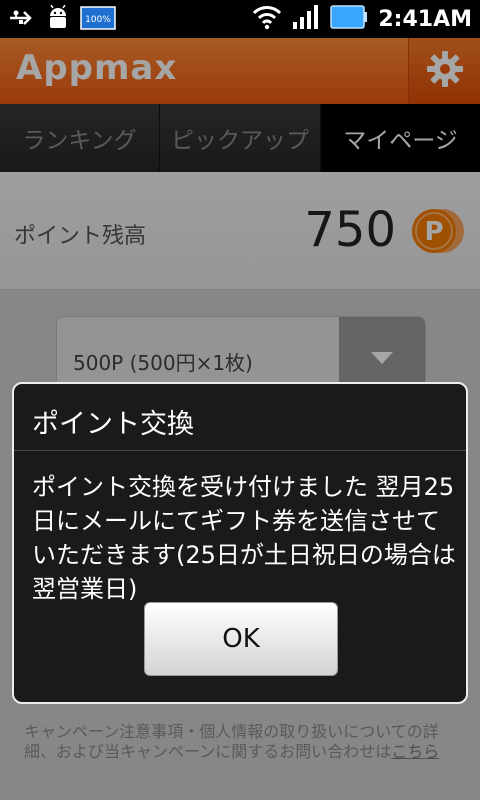 The width and height of the screenshot is (480, 800). I want to click on battery-icon, so click(349, 19).